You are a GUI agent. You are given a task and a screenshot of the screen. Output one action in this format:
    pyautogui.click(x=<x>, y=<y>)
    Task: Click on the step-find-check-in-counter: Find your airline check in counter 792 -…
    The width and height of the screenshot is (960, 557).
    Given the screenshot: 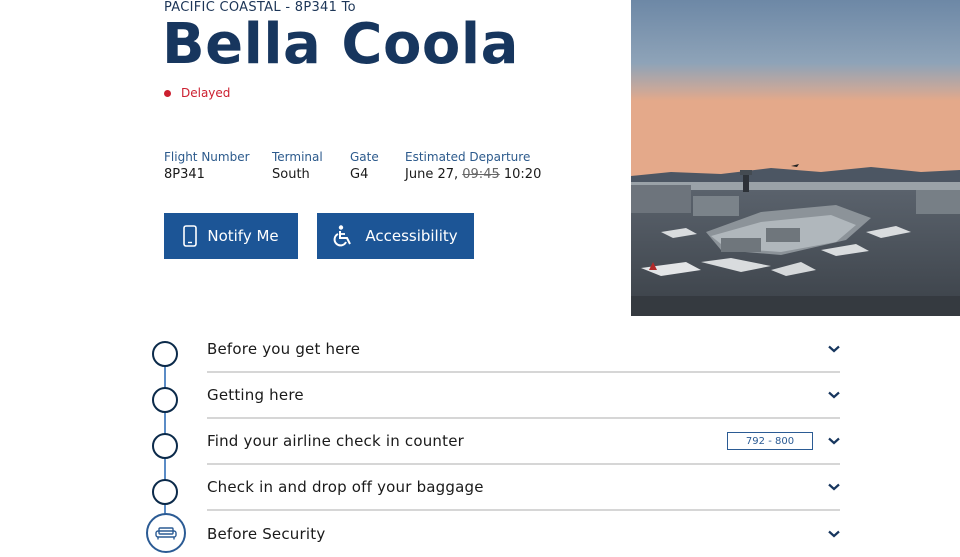 What is the action you would take?
    pyautogui.click(x=523, y=442)
    